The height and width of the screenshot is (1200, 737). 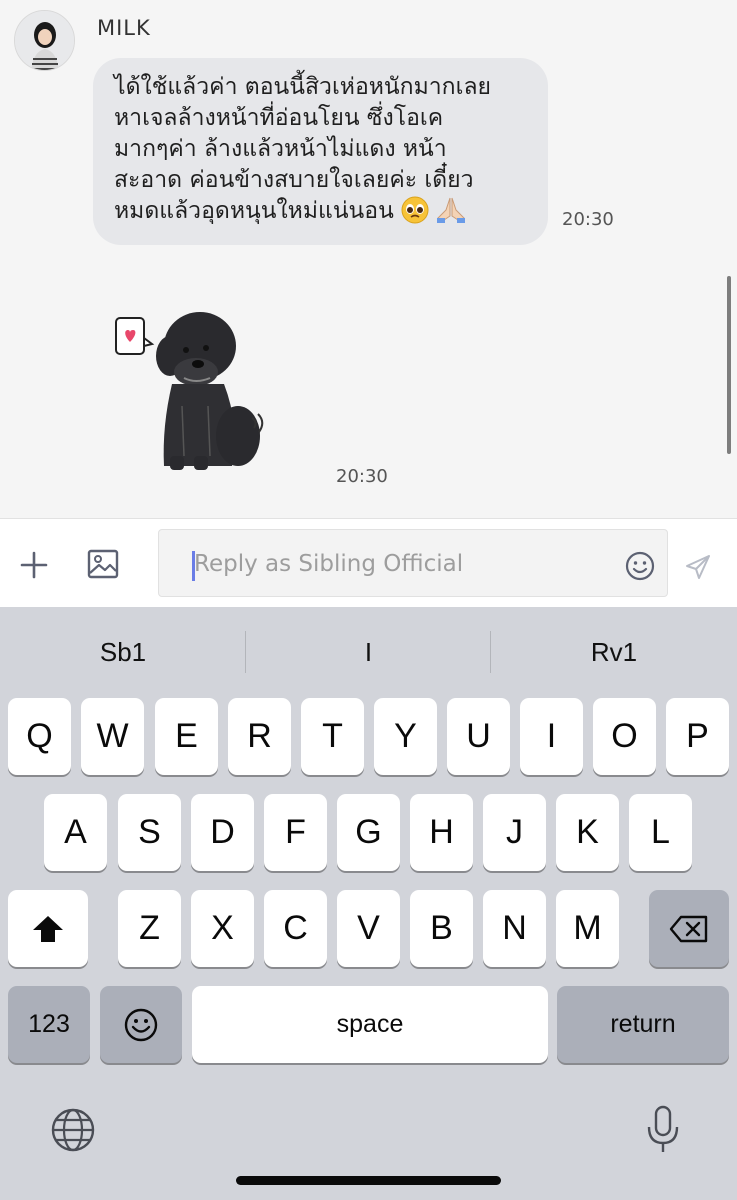 I want to click on pleading-face-icon, so click(x=415, y=214).